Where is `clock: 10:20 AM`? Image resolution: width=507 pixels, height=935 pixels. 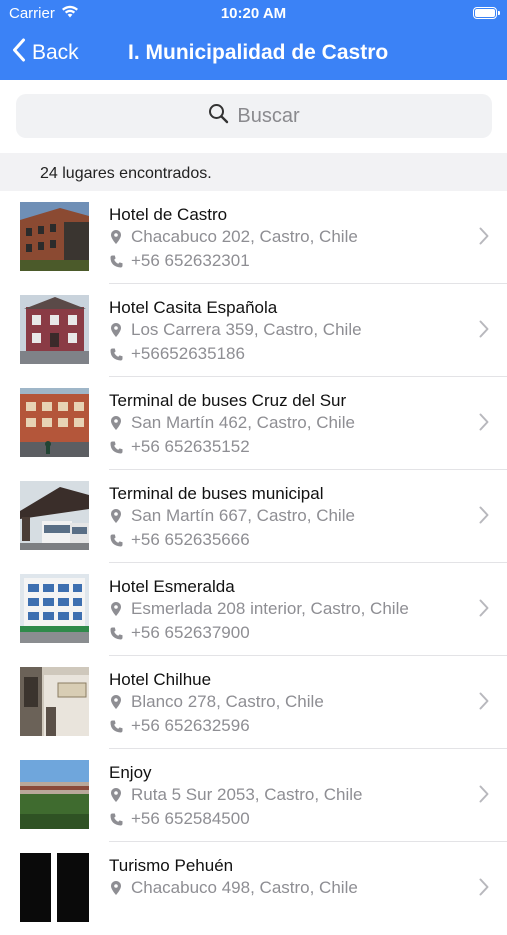 clock: 10:20 AM is located at coordinates (253, 13).